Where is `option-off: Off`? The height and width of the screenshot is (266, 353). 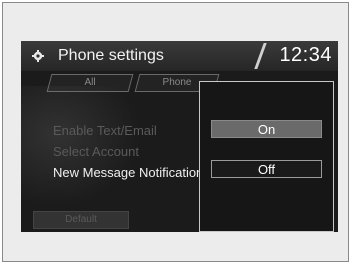
option-off: Off is located at coordinates (266, 169).